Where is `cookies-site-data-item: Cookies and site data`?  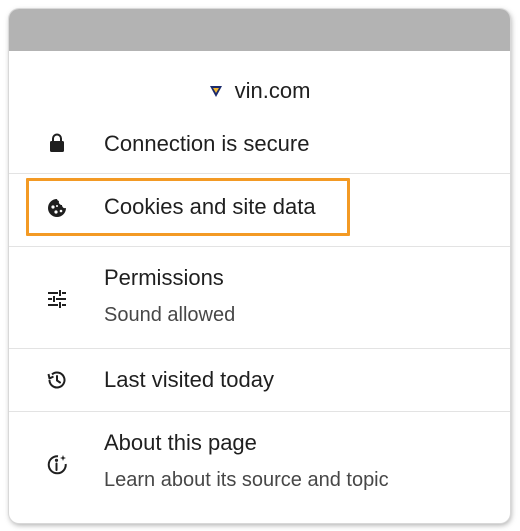 cookies-site-data-item: Cookies and site data is located at coordinates (259, 210).